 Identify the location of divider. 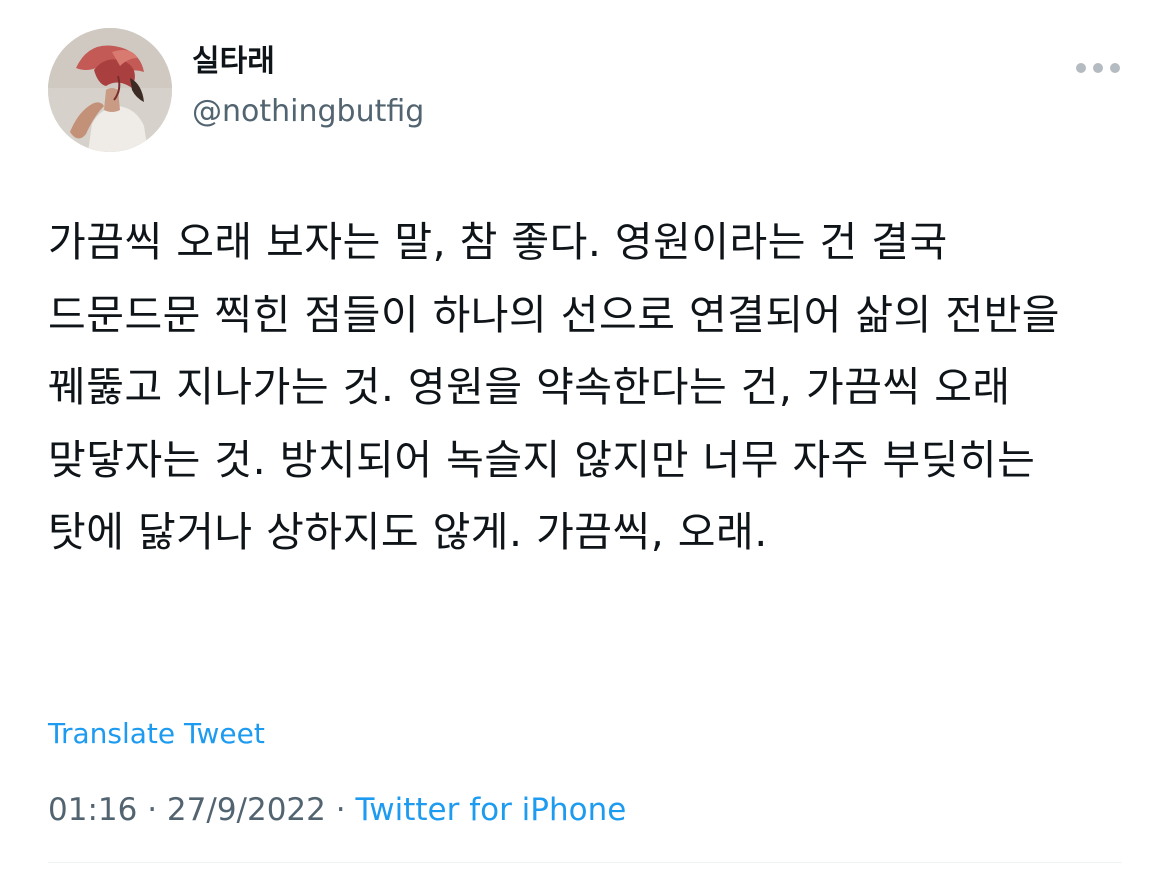
(585, 862).